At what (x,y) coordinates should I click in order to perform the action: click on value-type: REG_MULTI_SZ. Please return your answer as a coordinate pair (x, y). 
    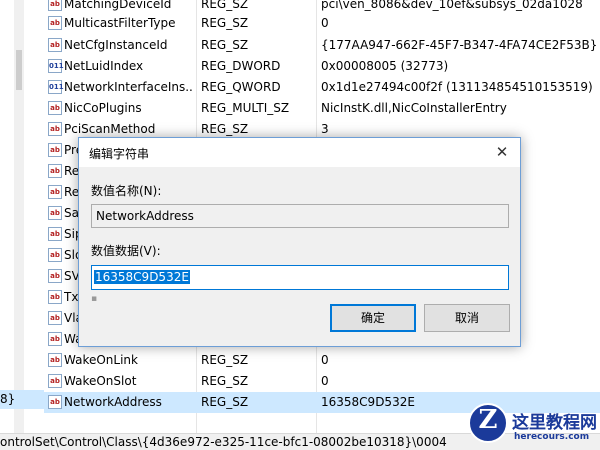
    Looking at the image, I should click on (245, 108).